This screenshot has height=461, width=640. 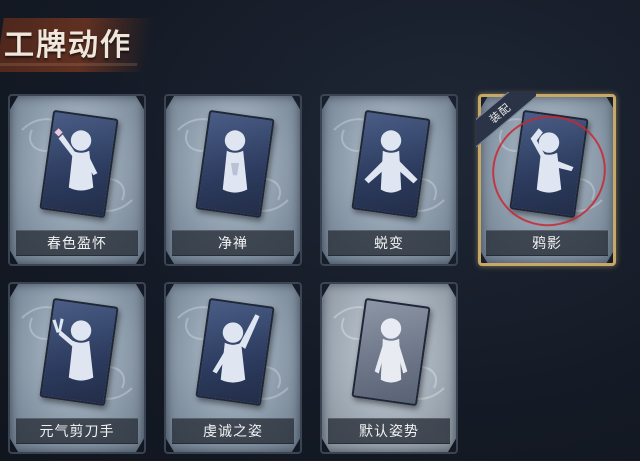 I want to click on meditate-icon, so click(x=235, y=161).